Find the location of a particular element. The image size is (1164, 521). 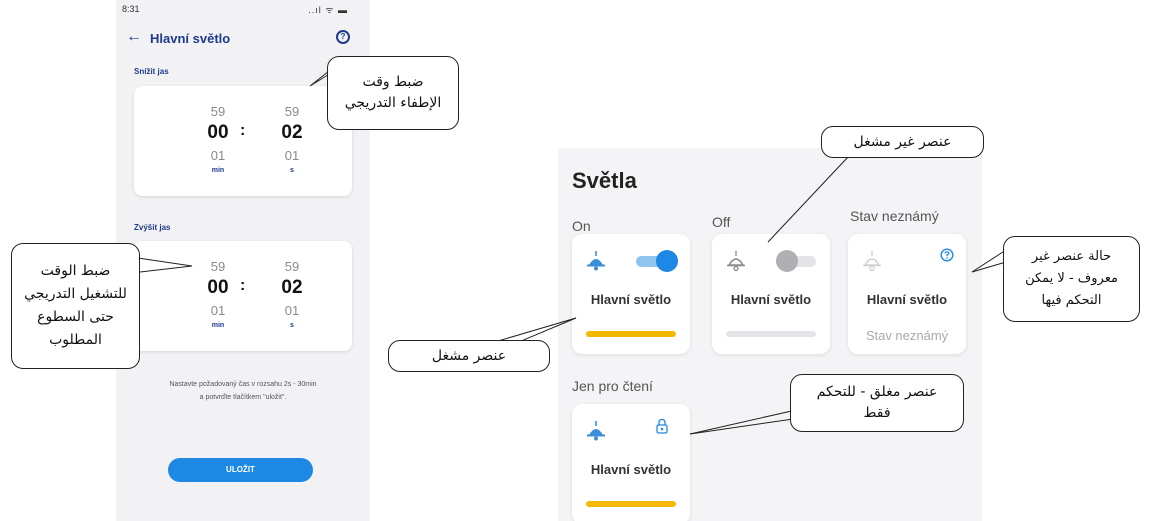

group-label-readonly: Jen pro čtení is located at coordinates (612, 386).